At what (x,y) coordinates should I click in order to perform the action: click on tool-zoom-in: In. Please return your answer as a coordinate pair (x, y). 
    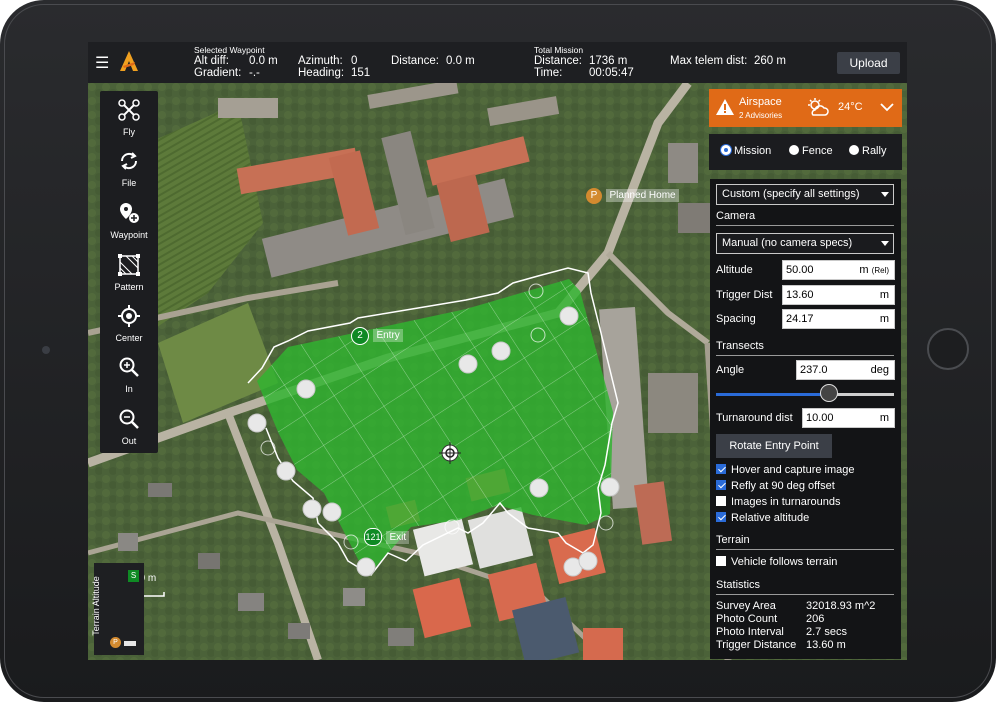
    Looking at the image, I should click on (129, 373).